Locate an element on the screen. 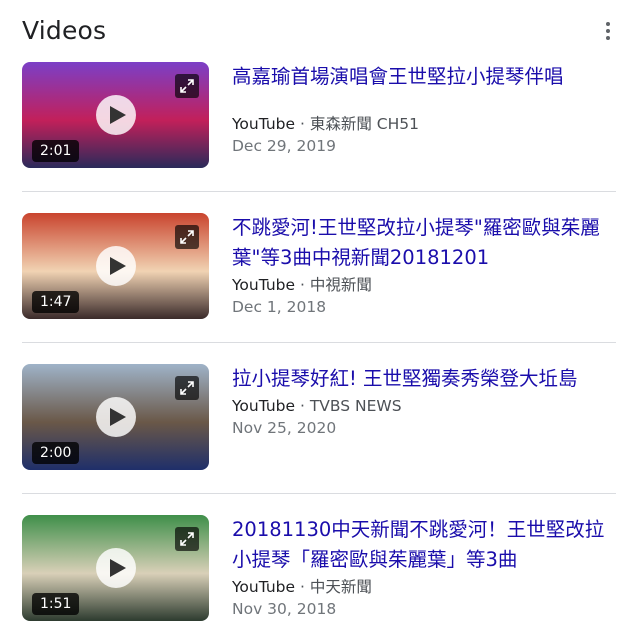 This screenshot has width=637, height=640. video-meta: YouTube · 中天新聞 is located at coordinates (424, 587).